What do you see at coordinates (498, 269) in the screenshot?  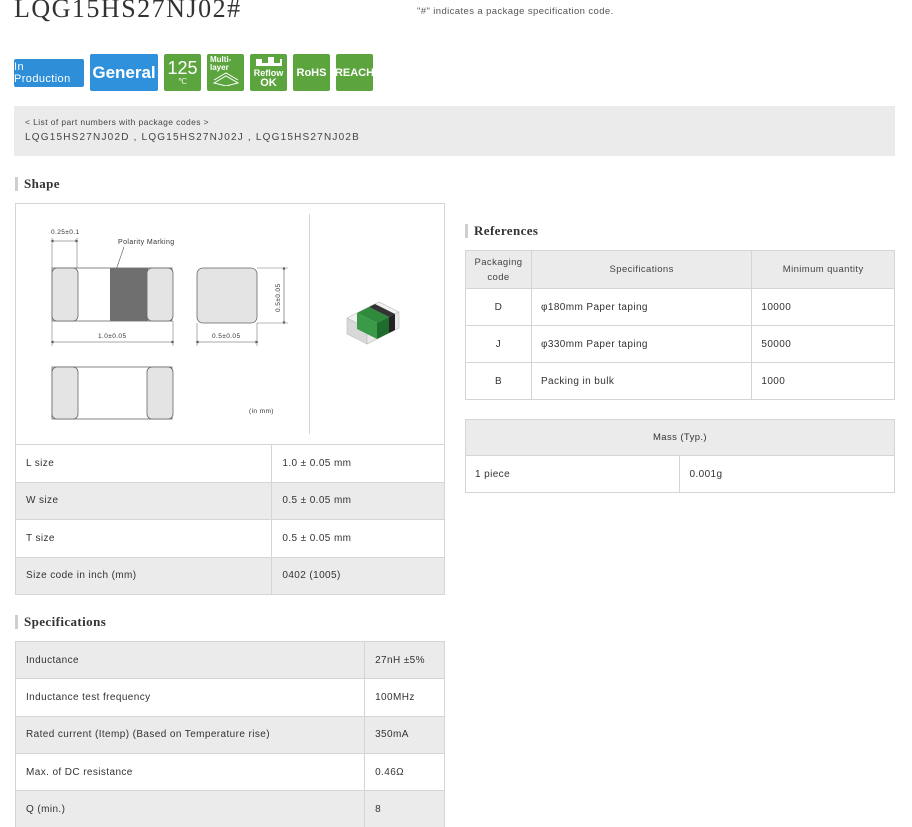 I see `col-header-packaging-code: Packaging code` at bounding box center [498, 269].